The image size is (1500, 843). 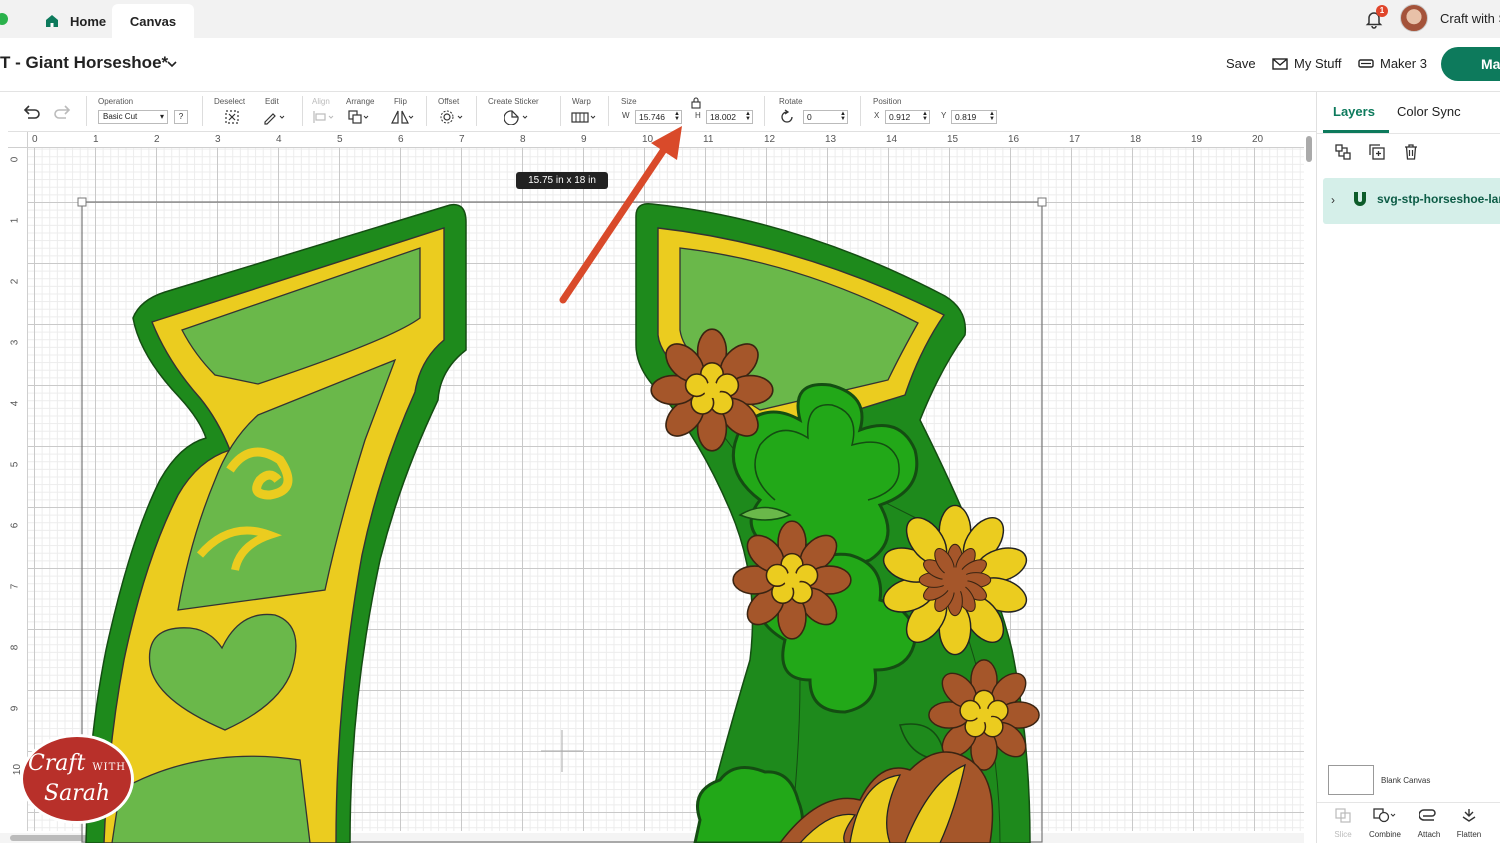 What do you see at coordinates (887, 101) in the screenshot?
I see `position-label: Position` at bounding box center [887, 101].